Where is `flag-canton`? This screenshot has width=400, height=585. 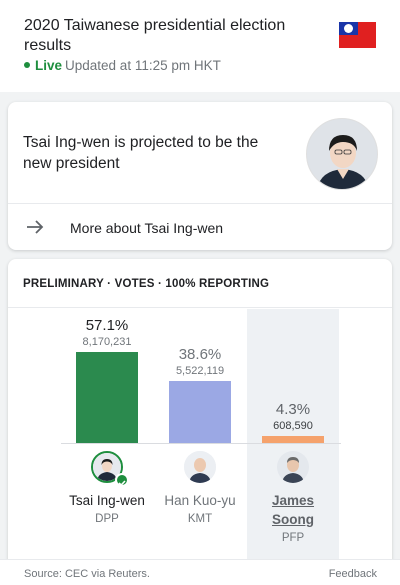
flag-canton is located at coordinates (348, 28).